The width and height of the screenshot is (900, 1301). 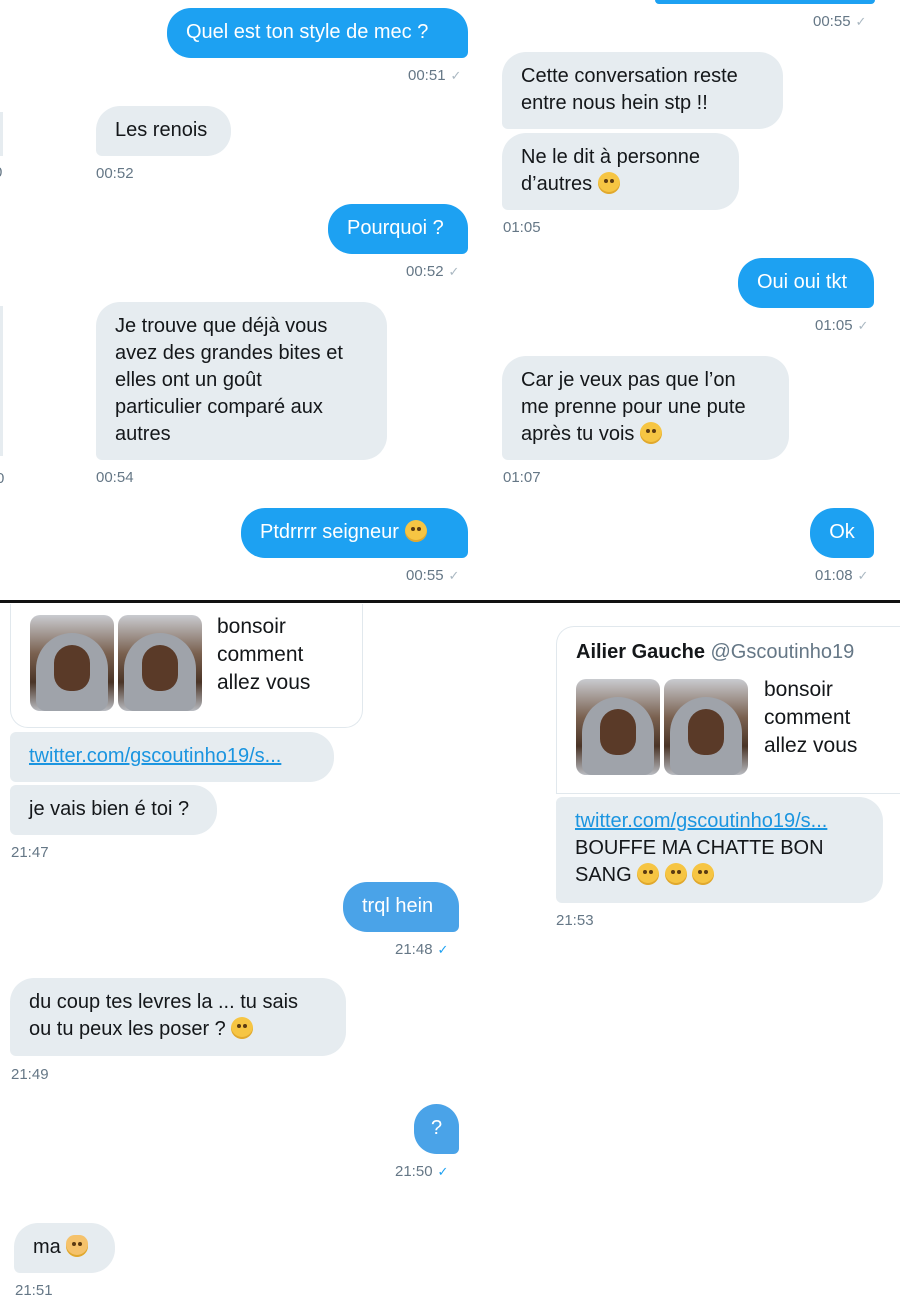 I want to click on message-text: je vais bien é toi ?, so click(x=109, y=809).